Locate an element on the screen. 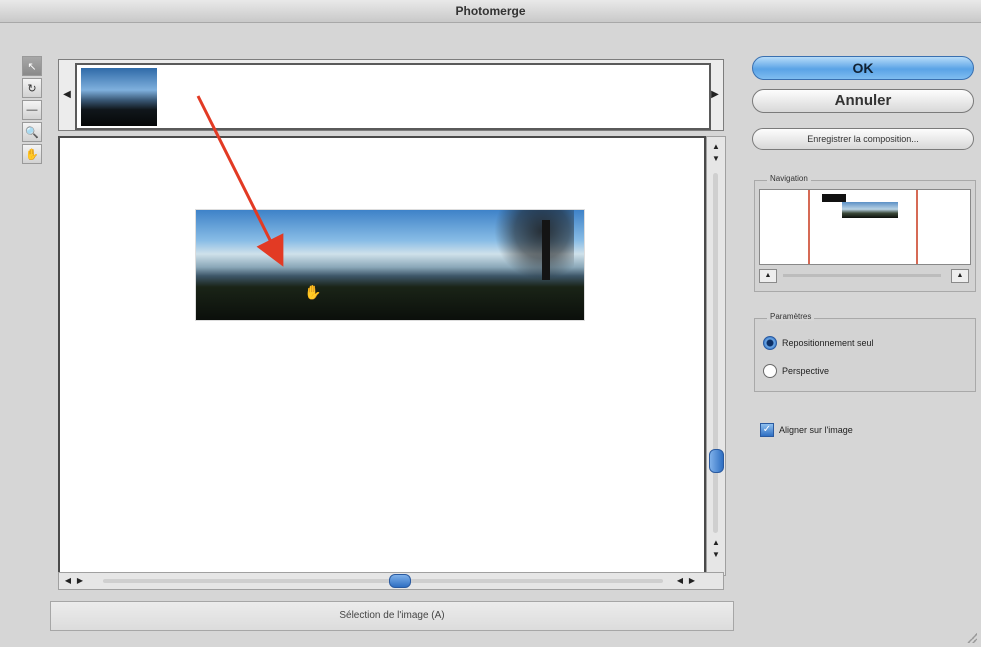 This screenshot has width=981, height=647. vanishing-point-tool: — is located at coordinates (32, 110).